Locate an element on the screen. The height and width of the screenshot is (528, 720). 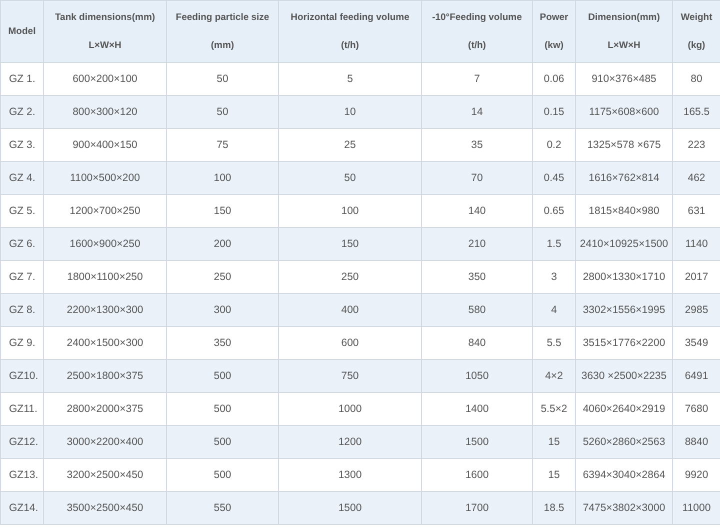
table-cell: 18.5 is located at coordinates (554, 508).